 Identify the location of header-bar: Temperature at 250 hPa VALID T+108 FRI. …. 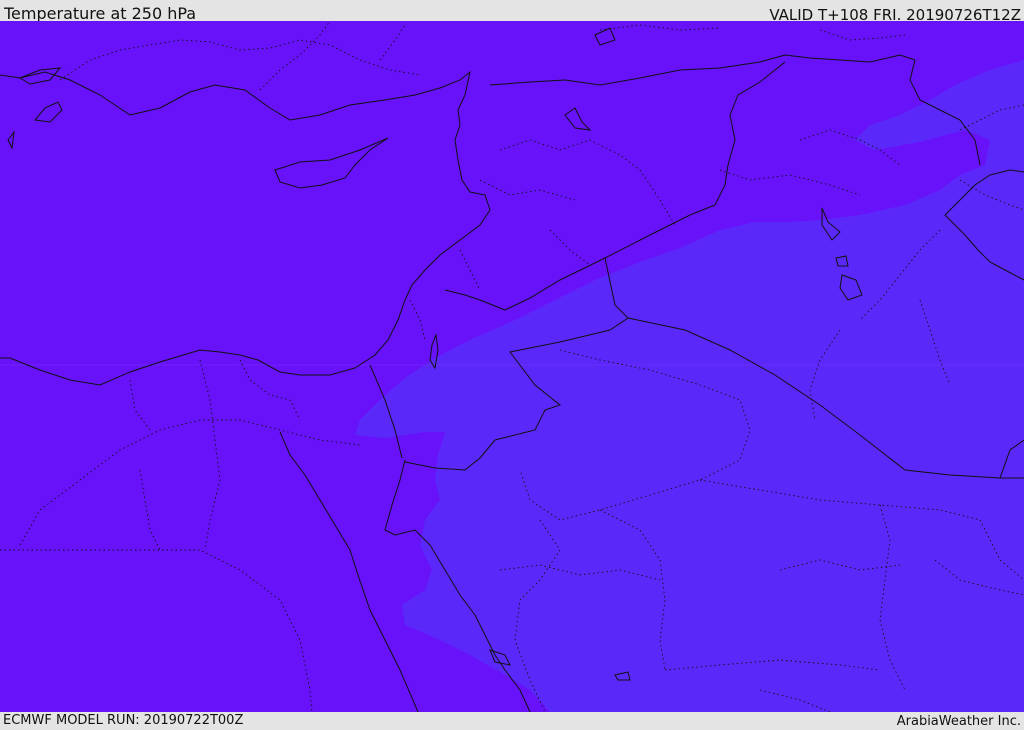
(512, 12).